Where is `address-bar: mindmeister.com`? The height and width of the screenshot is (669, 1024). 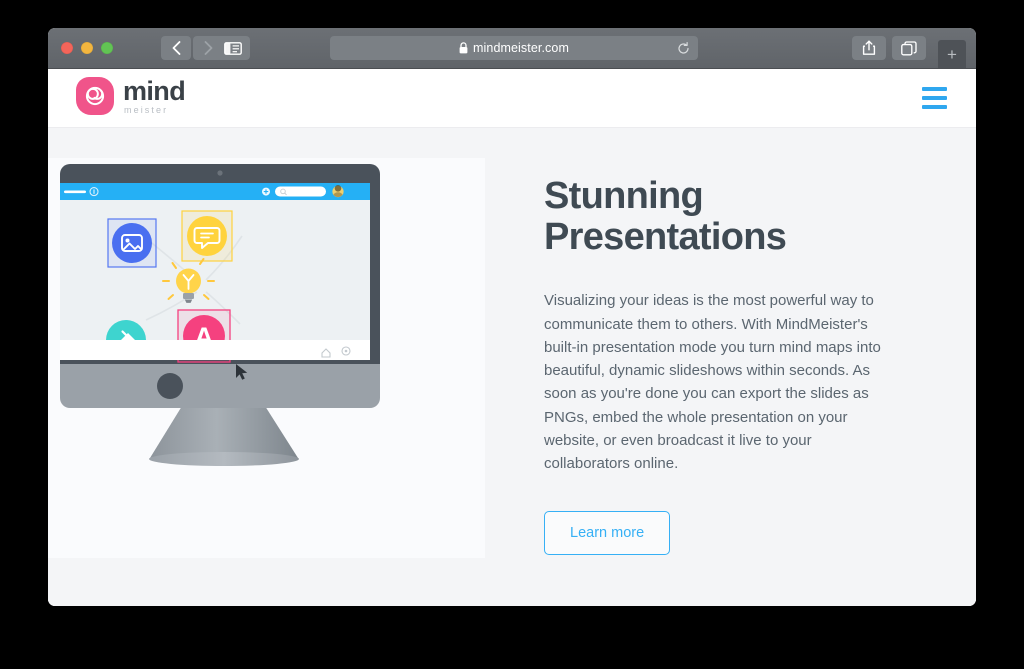
address-bar: mindmeister.com is located at coordinates (514, 48).